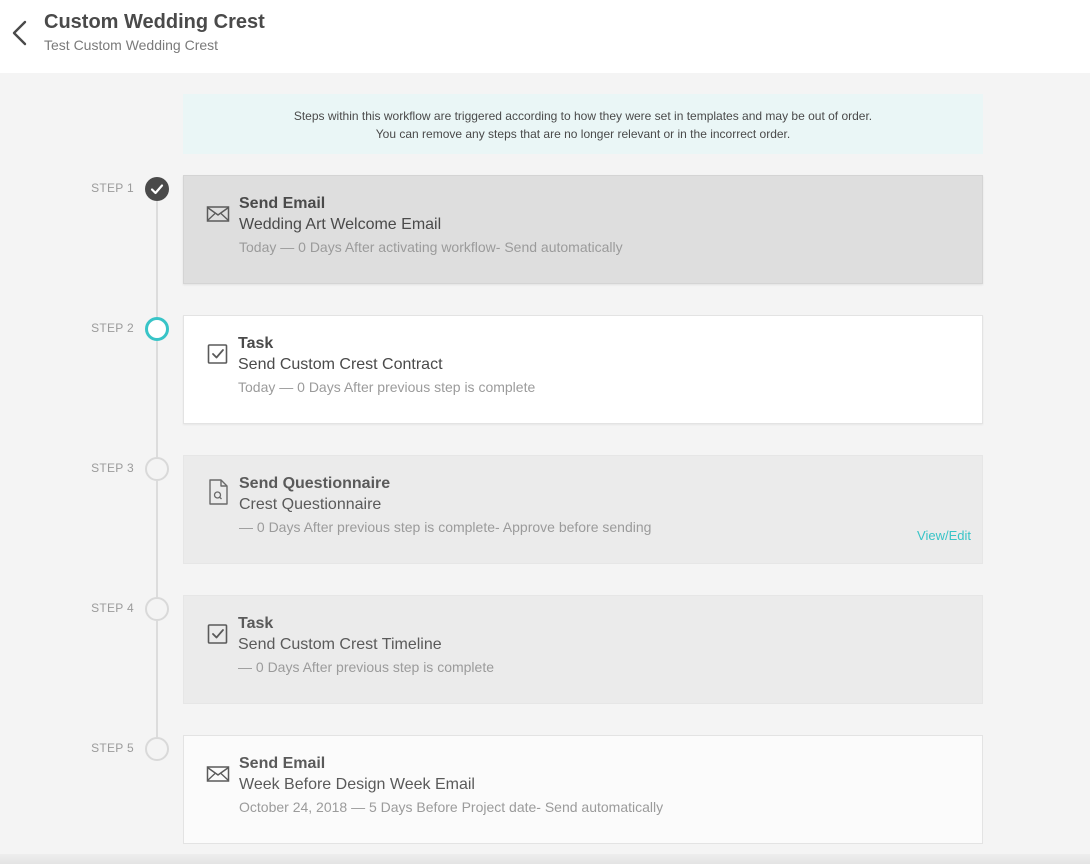  What do you see at coordinates (366, 667) in the screenshot?
I see `step-schedule: — 0 Days After previous step is complete` at bounding box center [366, 667].